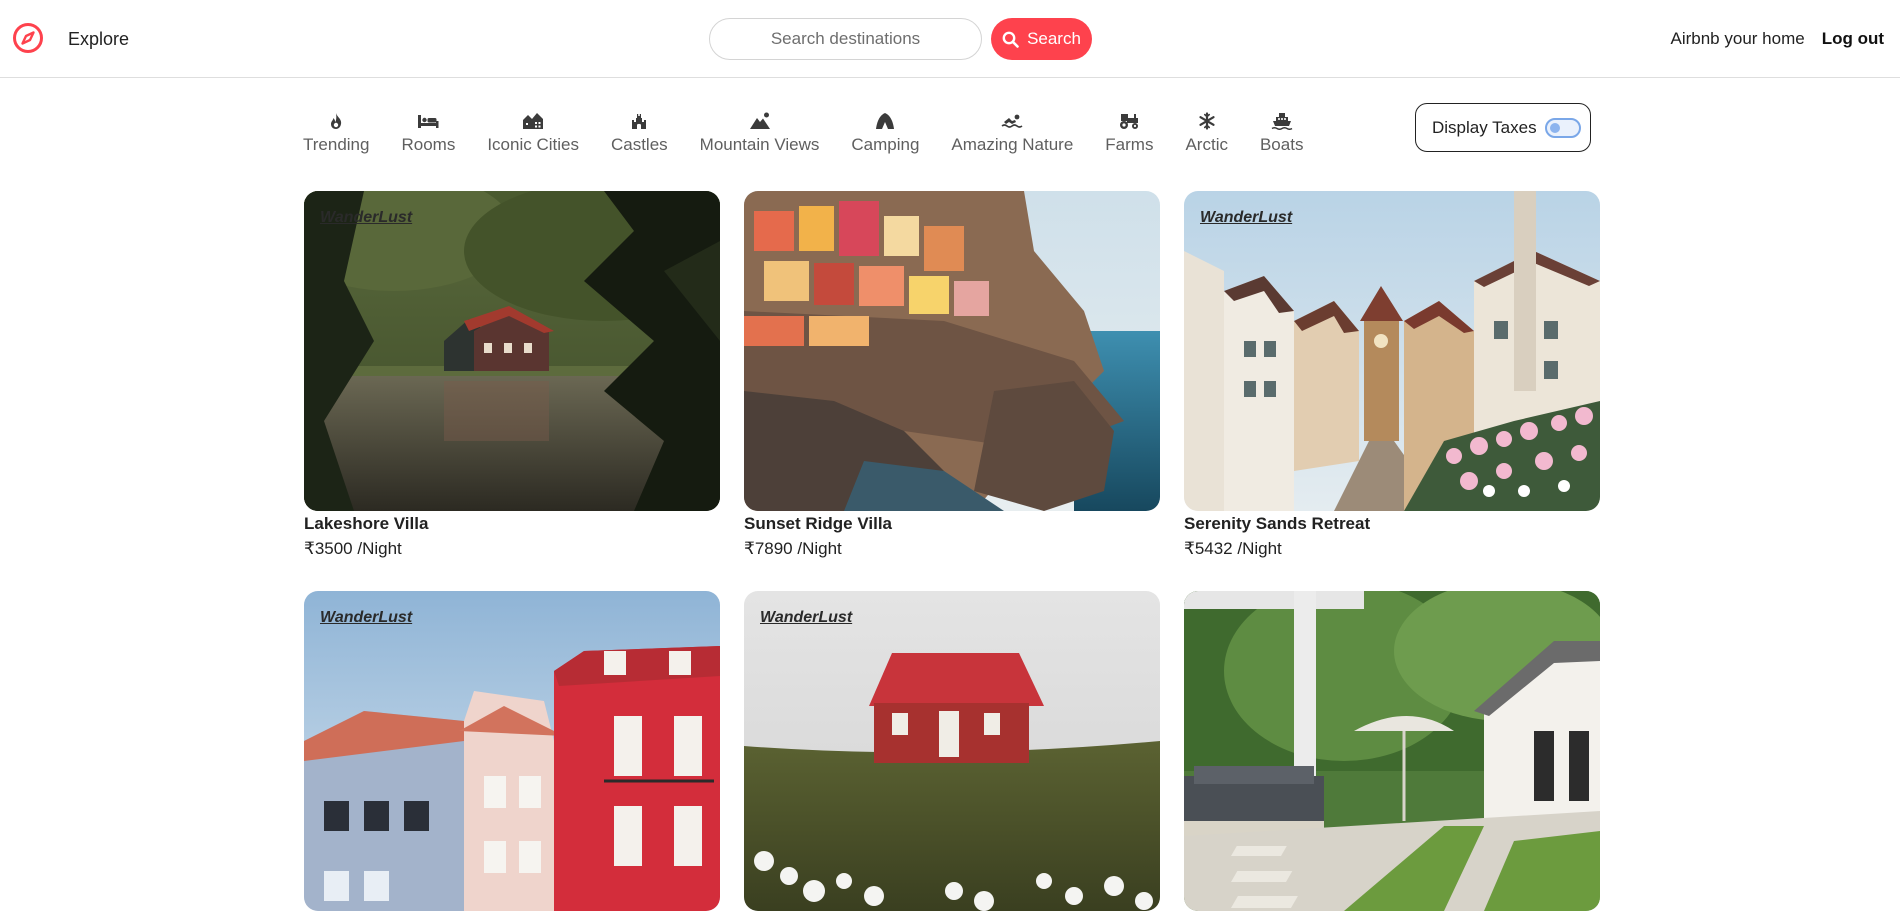 The image size is (1900, 917). Describe the element at coordinates (533, 144) in the screenshot. I see `filter-label: Iconic Cities` at that location.